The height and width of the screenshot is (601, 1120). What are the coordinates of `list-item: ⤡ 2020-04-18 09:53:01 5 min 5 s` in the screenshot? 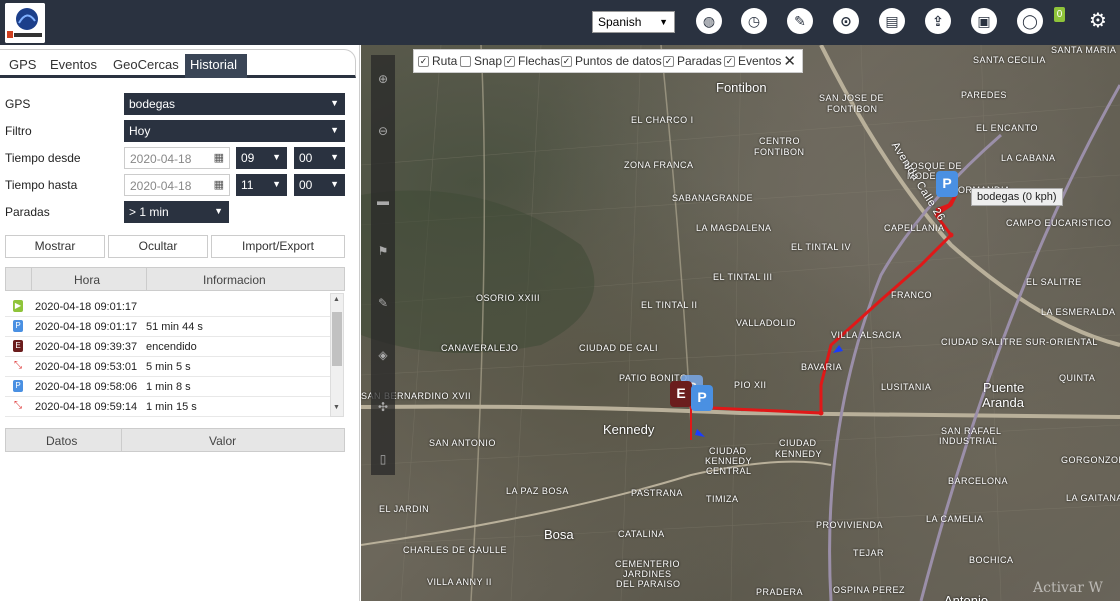 It's located at (167, 367).